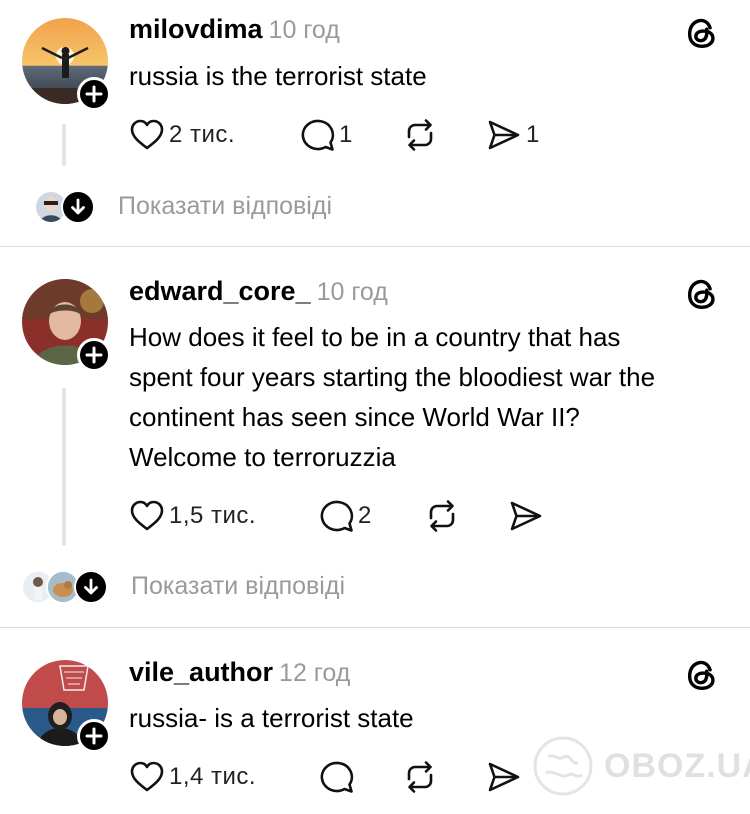 The height and width of the screenshot is (814, 750). What do you see at coordinates (677, 765) in the screenshot?
I see `watermark-text: OBOZ.UA` at bounding box center [677, 765].